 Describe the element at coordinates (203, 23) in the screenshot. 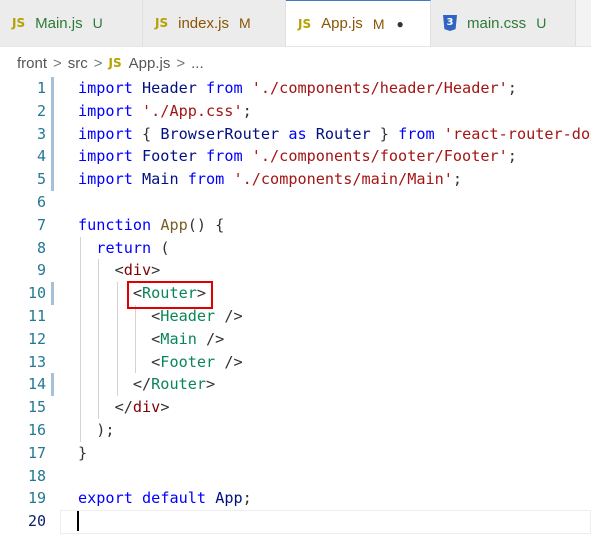

I see `tab-label: index.js` at that location.